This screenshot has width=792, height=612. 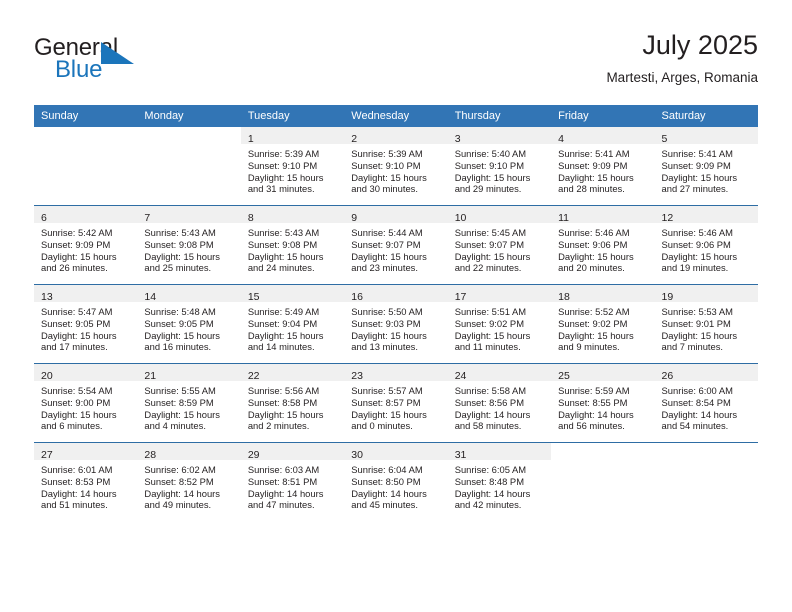 What do you see at coordinates (182, 420) in the screenshot?
I see `daylight-text: Daylight: 15 hours and 4 minutes.` at bounding box center [182, 420].